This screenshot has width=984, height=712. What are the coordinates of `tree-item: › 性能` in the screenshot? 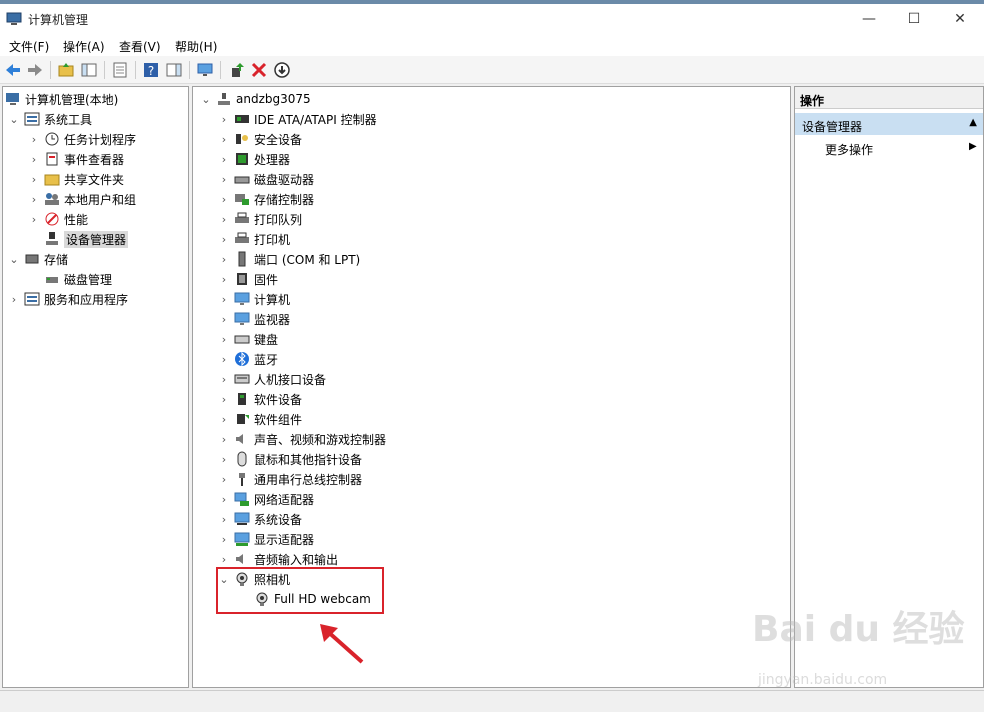 It's located at (57, 219).